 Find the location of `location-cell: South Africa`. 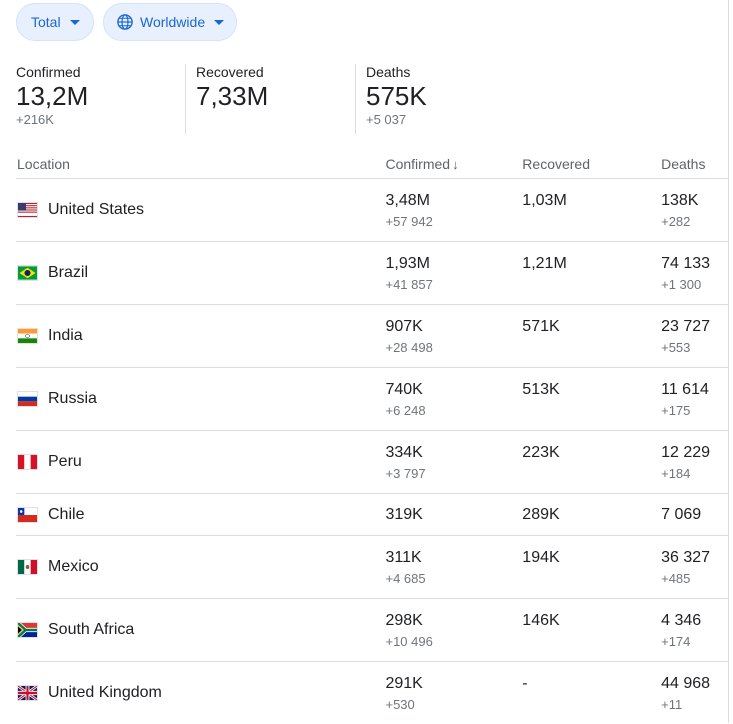

location-cell: South Africa is located at coordinates (200, 630).